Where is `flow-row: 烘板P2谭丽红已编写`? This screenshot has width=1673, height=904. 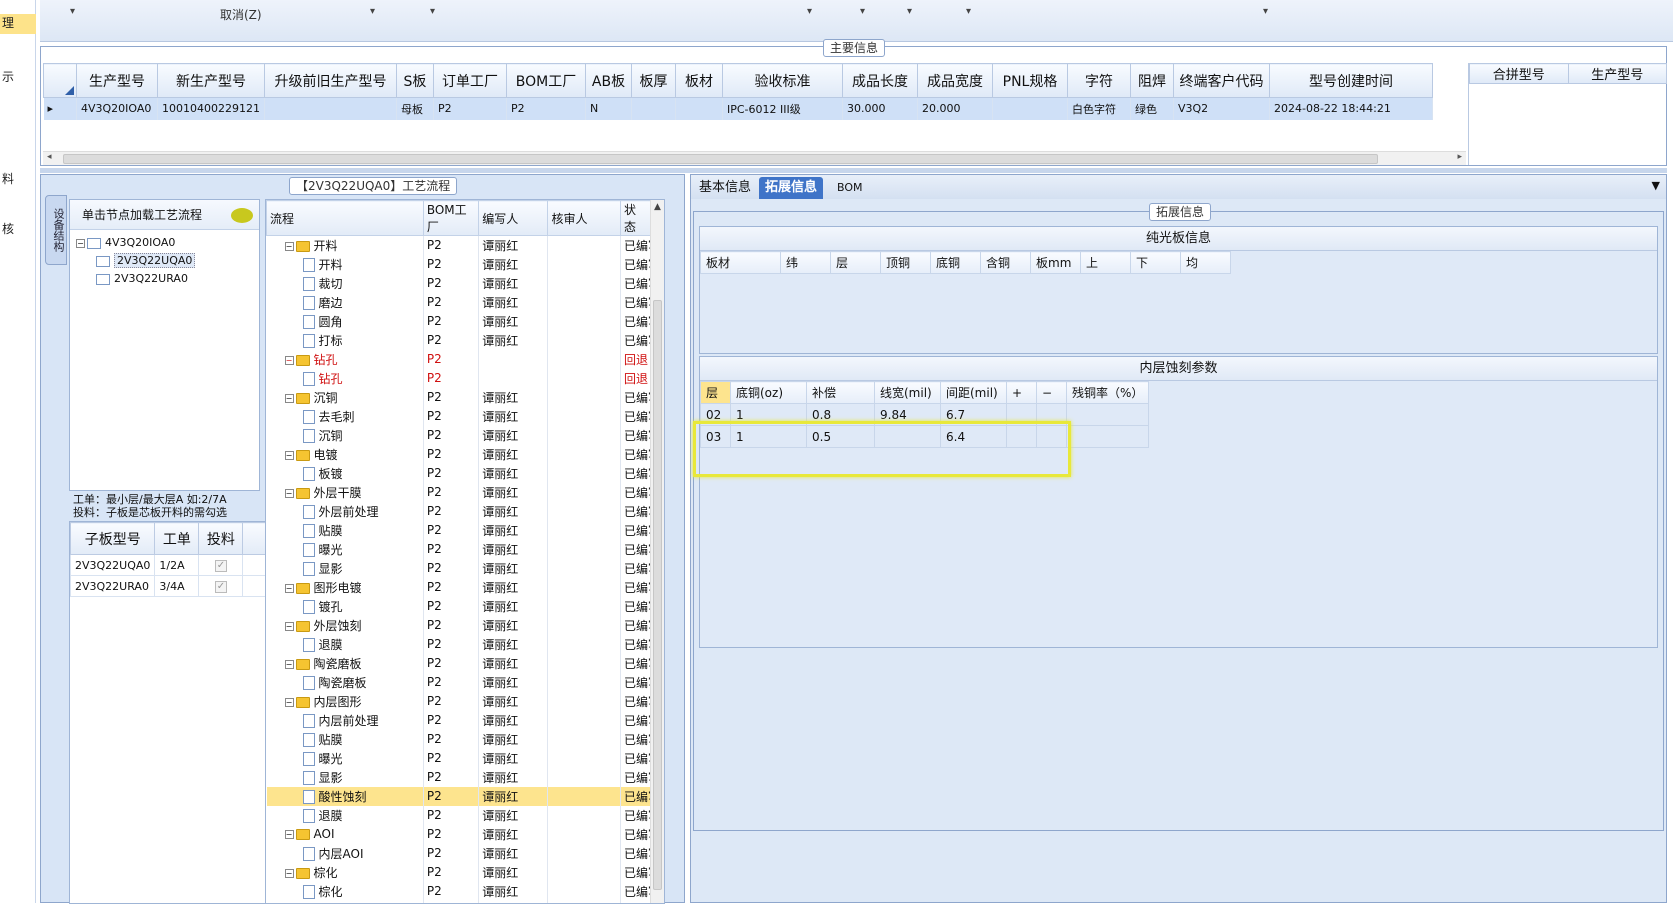 flow-row: 烘板P2谭丽红已编写 is located at coordinates (459, 902).